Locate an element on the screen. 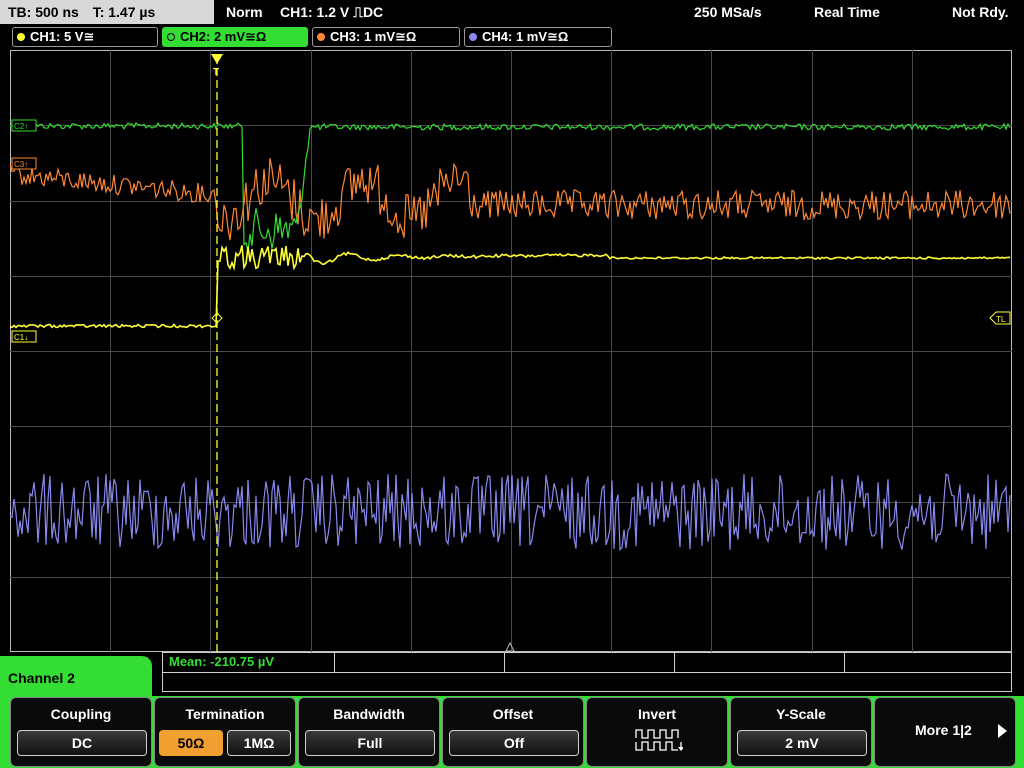 The image size is (1024, 768). timebase-box: TB: 500 ns T: 1.47 µs is located at coordinates (107, 12).